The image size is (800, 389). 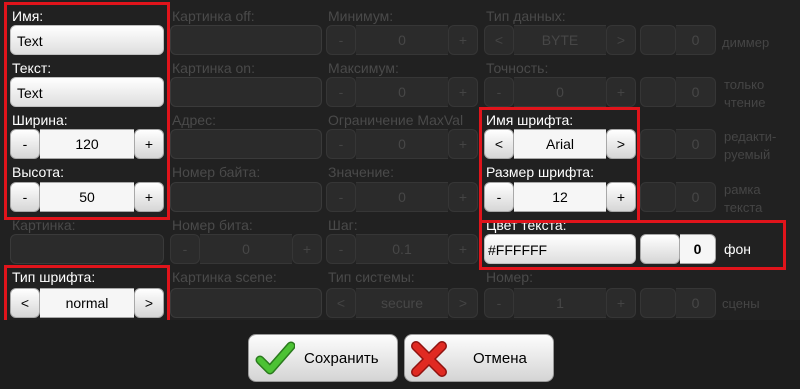 I want to click on text-frame-toggle-knob, so click(x=658, y=197).